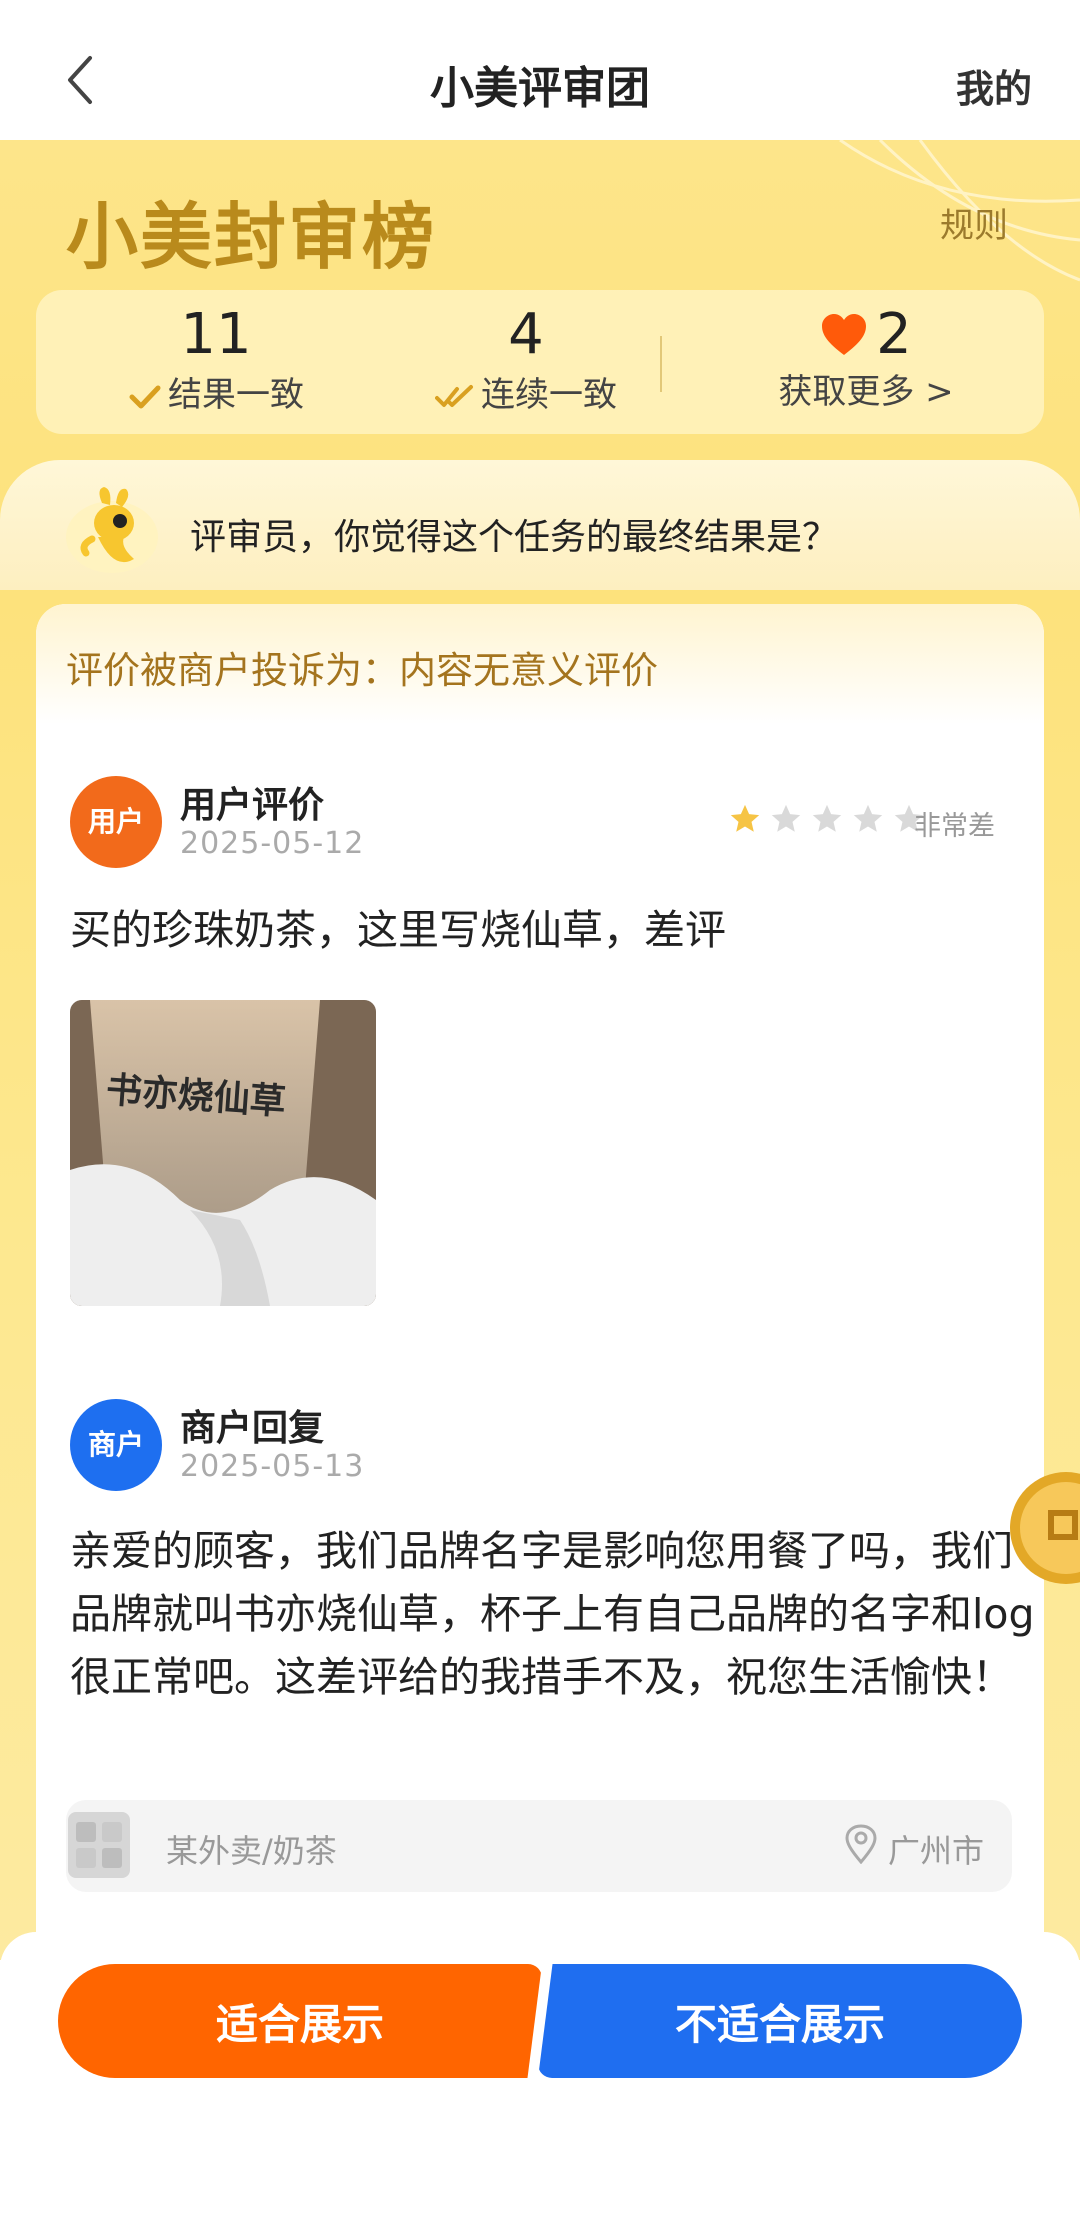 This screenshot has height=2214, width=1080. What do you see at coordinates (780, 2021) in the screenshot?
I see `unsuitable-button: 不适合展示` at bounding box center [780, 2021].